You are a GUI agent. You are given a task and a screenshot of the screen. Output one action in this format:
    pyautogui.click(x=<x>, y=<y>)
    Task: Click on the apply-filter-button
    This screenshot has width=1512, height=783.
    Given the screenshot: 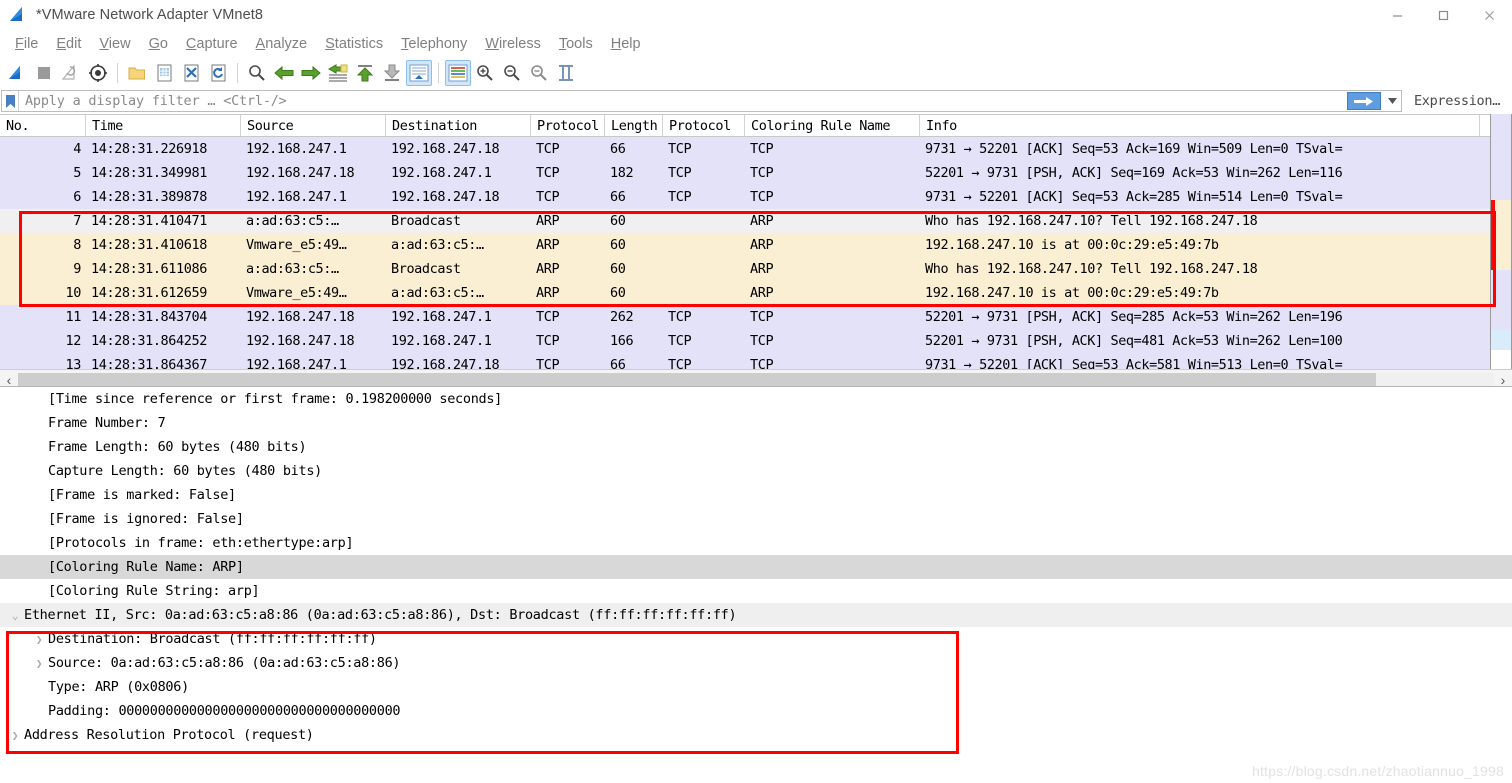 What is the action you would take?
    pyautogui.click(x=1364, y=101)
    